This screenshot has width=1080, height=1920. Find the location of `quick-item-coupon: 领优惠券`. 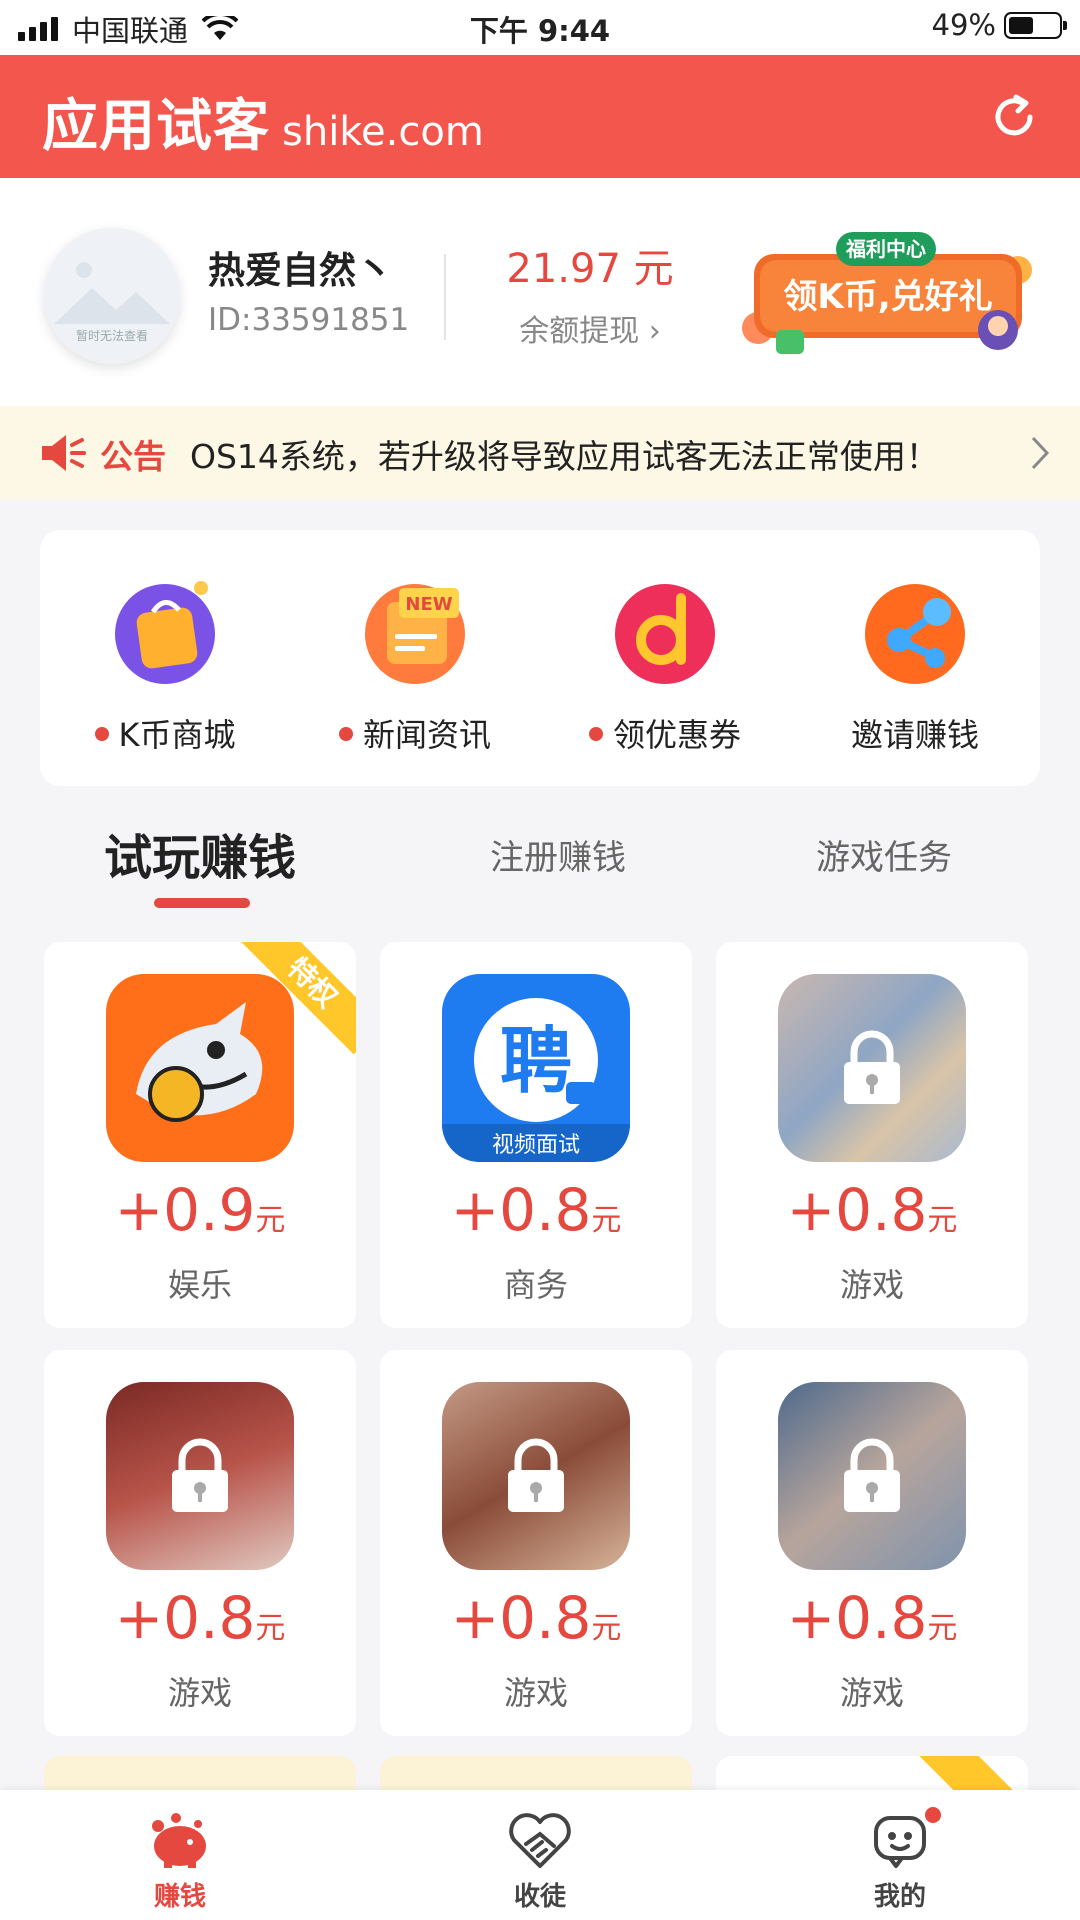

quick-item-coupon: 领优惠券 is located at coordinates (665, 658).